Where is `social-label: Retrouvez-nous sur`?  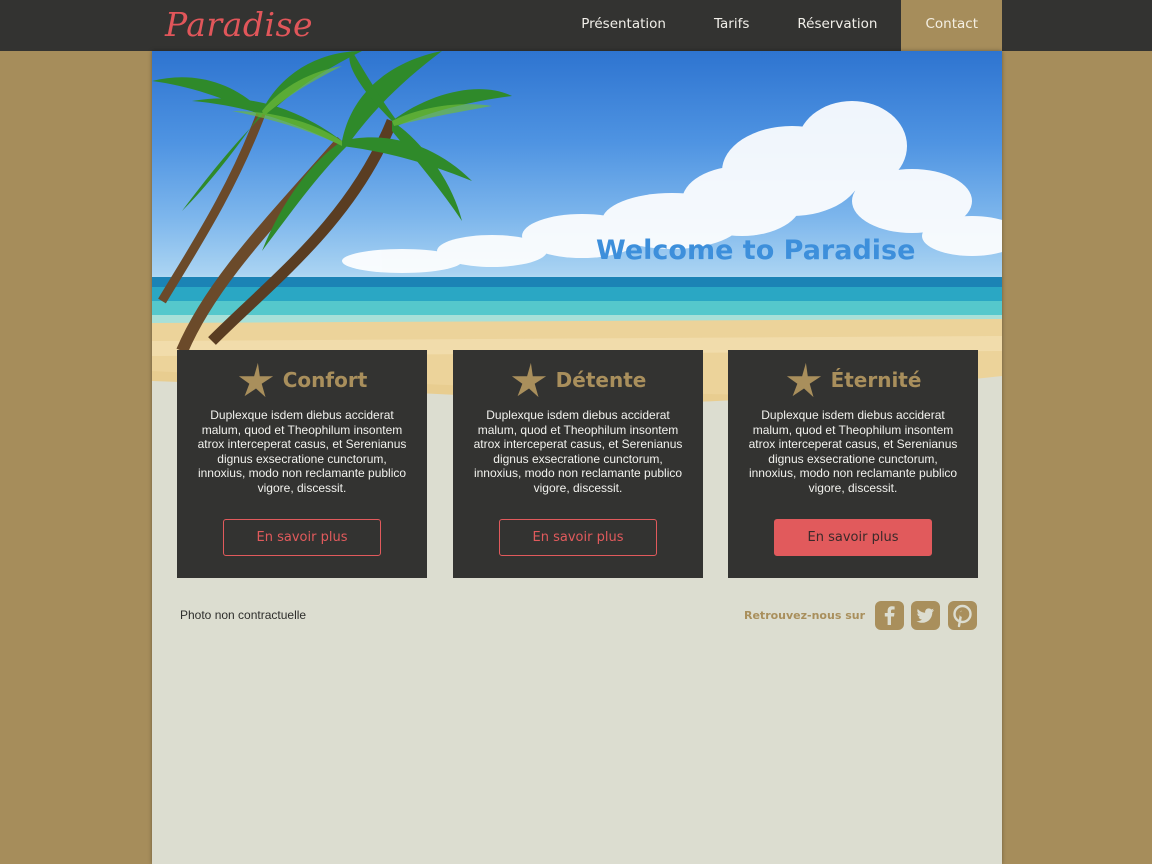
social-label: Retrouvez-nous sur is located at coordinates (804, 615).